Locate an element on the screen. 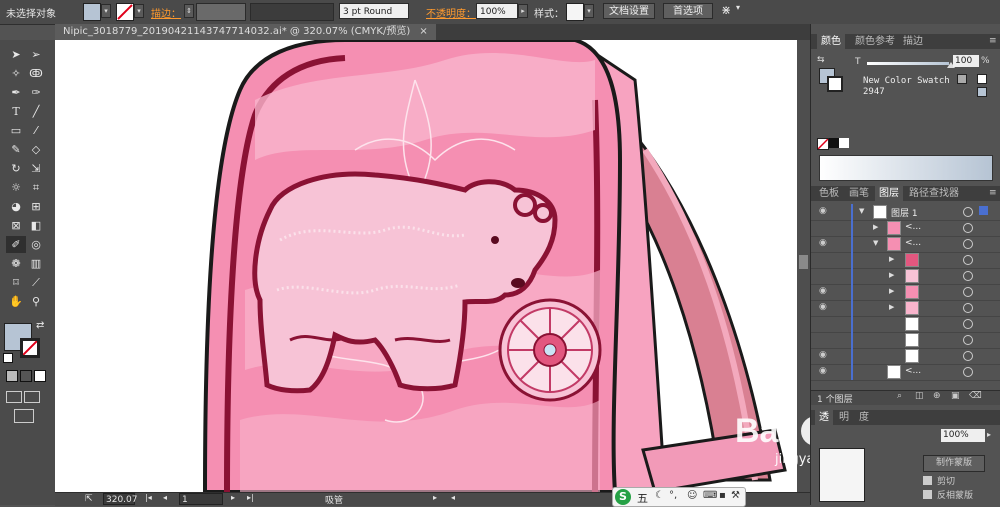 Image resolution: width=1000 pixels, height=507 pixels. keyboard-icon: ⌨ is located at coordinates (710, 495).